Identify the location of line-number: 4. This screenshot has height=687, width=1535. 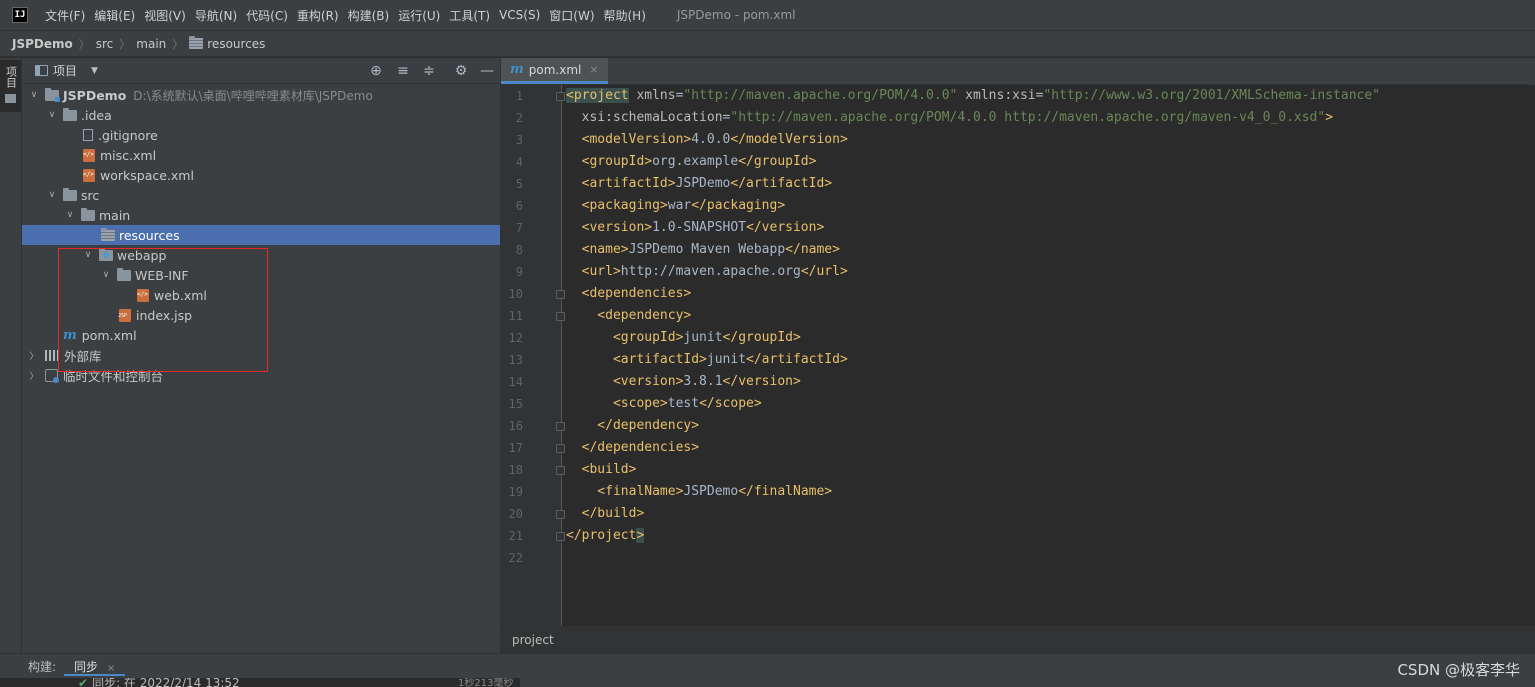
(519, 162).